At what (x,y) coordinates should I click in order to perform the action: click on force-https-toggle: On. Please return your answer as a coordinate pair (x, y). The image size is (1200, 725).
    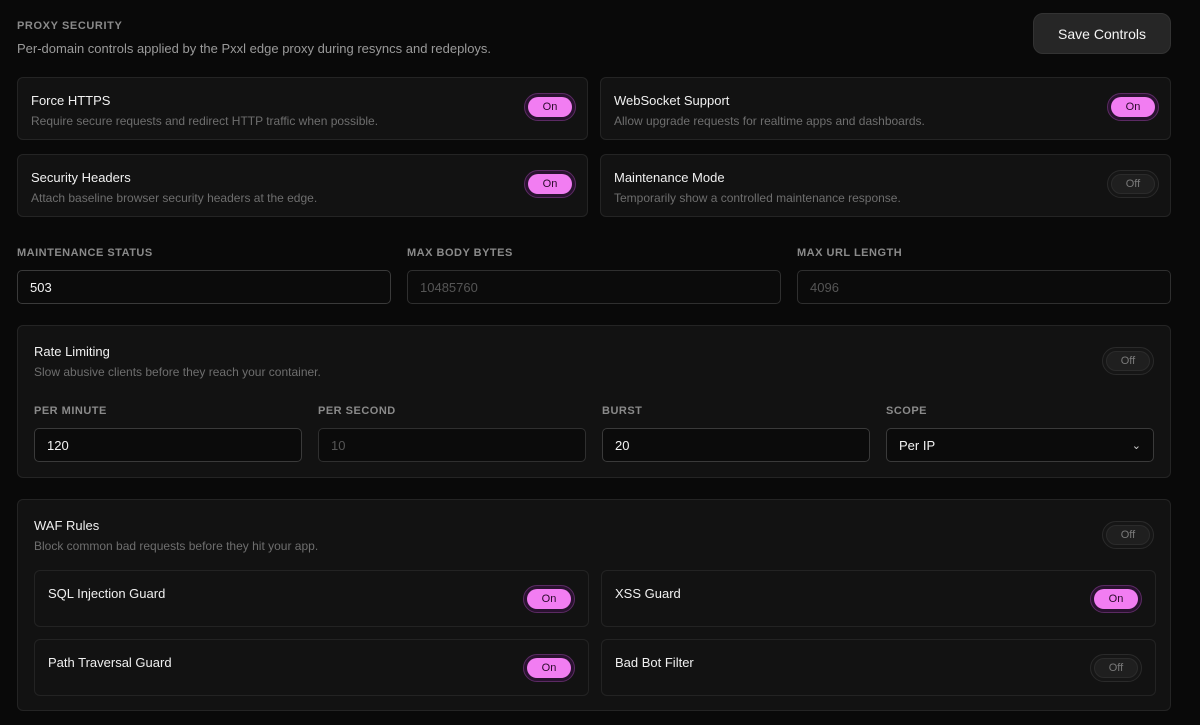
    Looking at the image, I should click on (550, 107).